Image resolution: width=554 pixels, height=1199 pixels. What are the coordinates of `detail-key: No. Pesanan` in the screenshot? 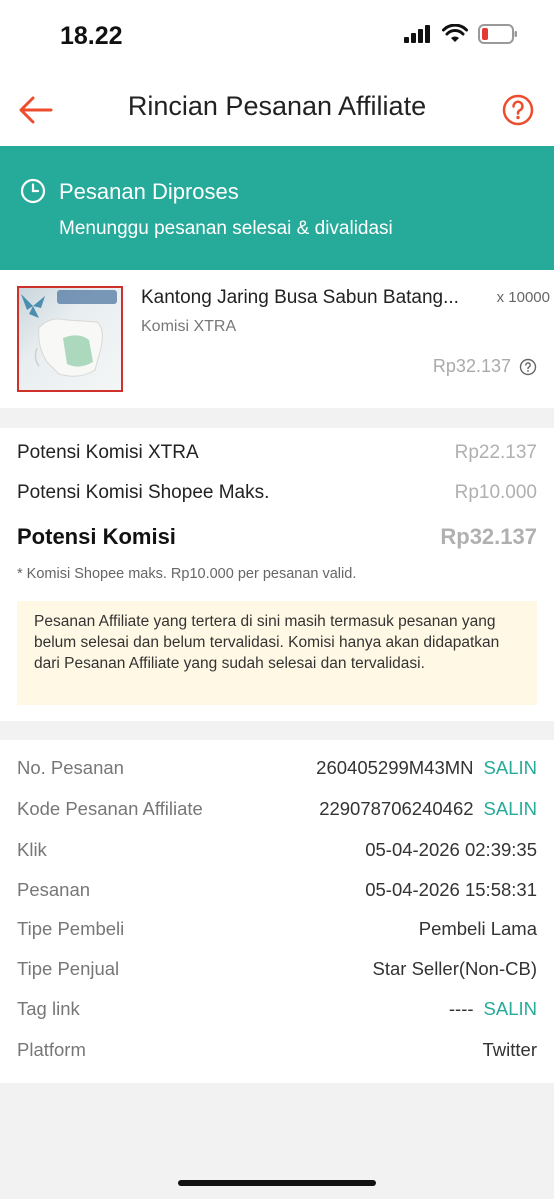 It's located at (70, 767).